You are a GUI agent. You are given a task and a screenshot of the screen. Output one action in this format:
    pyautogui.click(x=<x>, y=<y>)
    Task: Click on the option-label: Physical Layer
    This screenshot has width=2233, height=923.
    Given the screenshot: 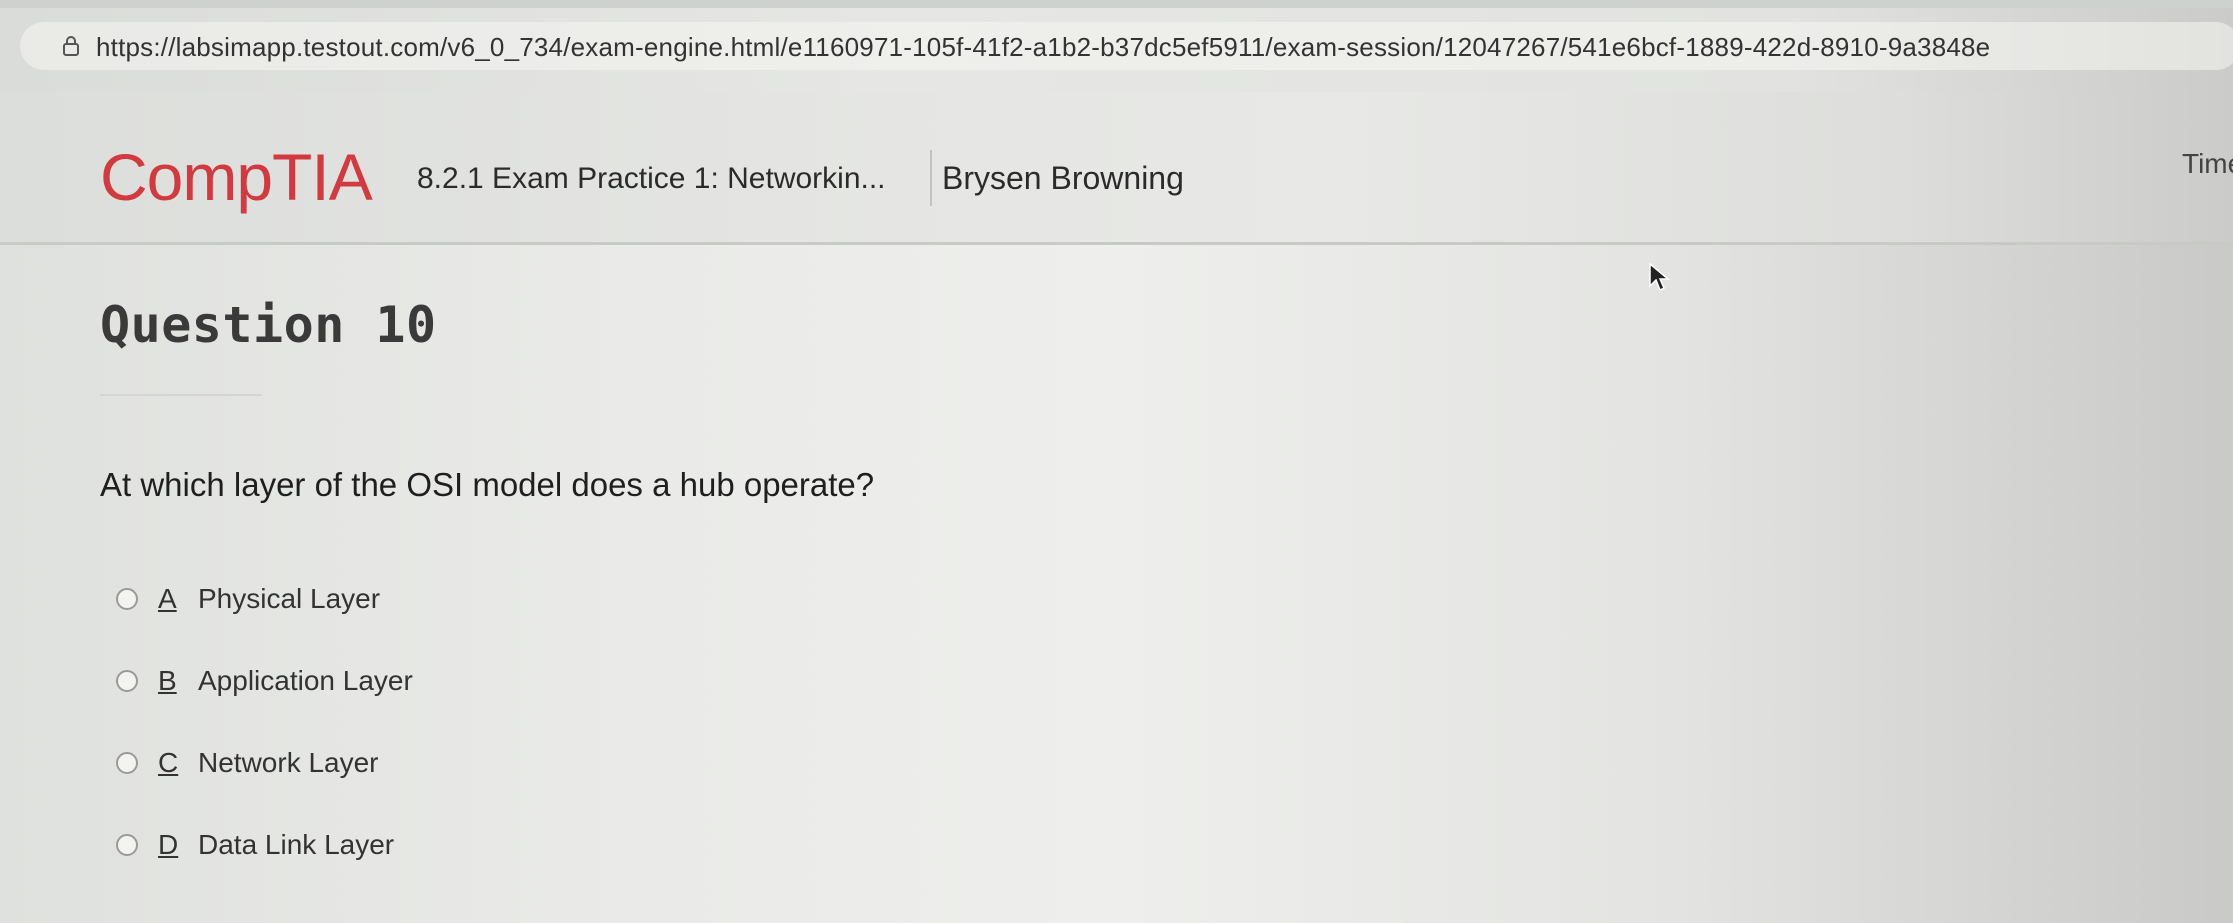 What is the action you would take?
    pyautogui.click(x=289, y=599)
    